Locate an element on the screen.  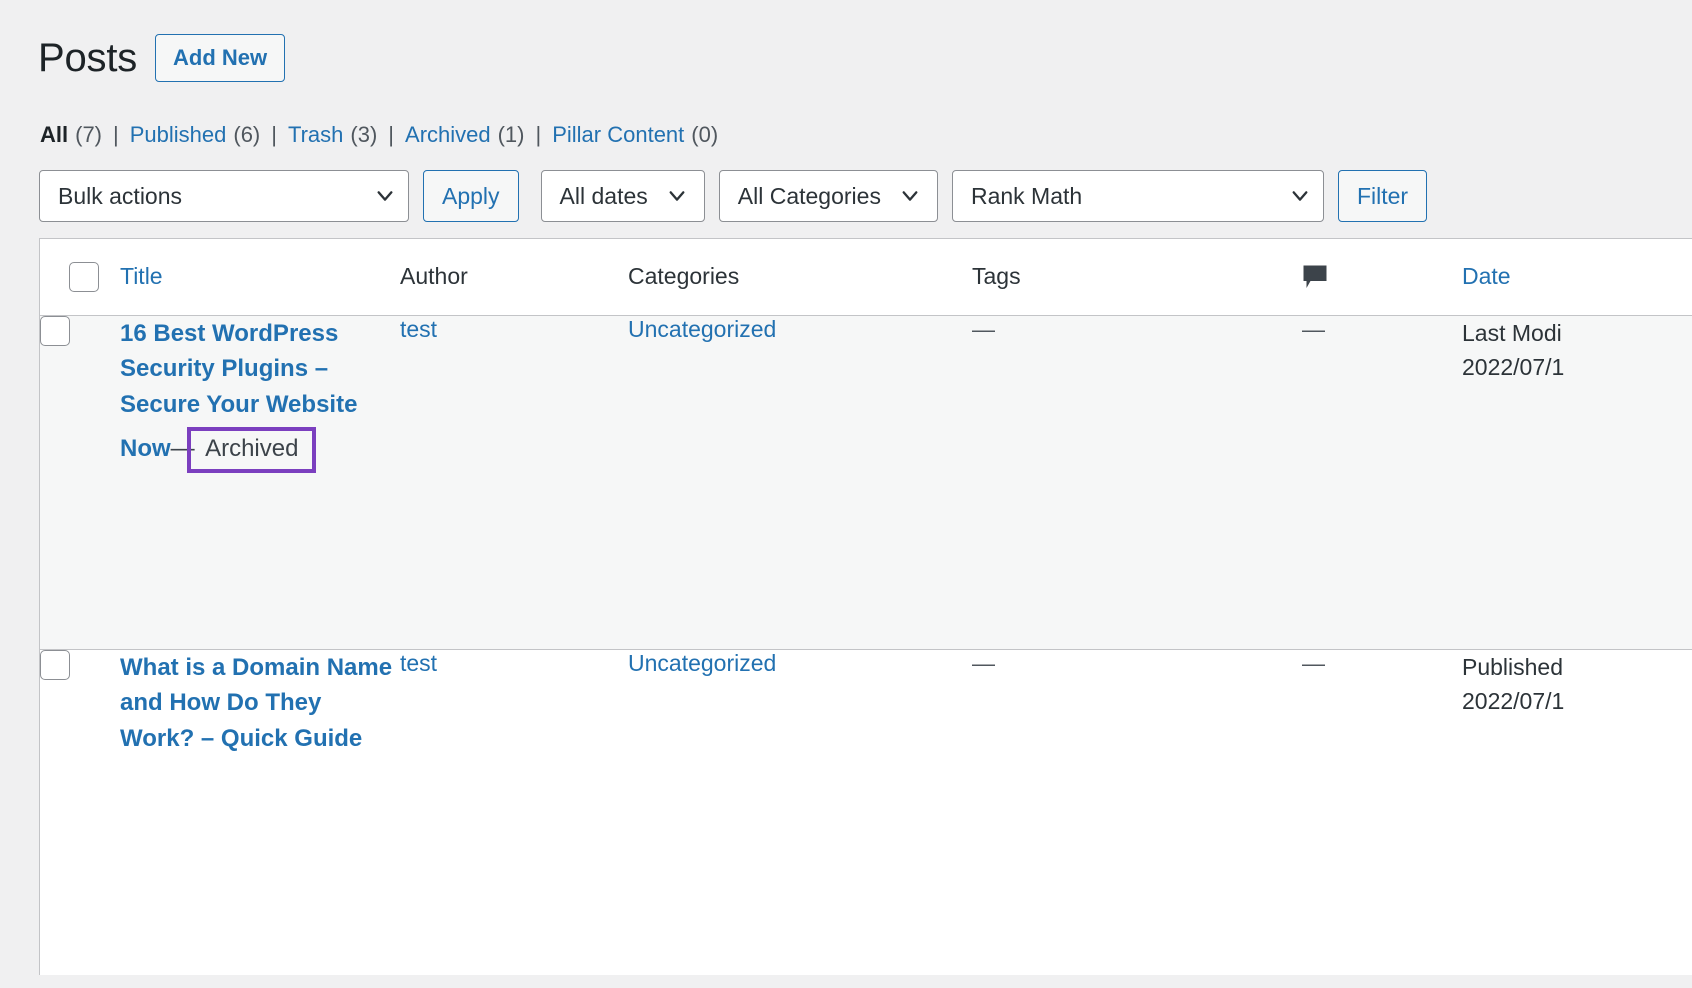
column-header-categories: Categories is located at coordinates (800, 277).